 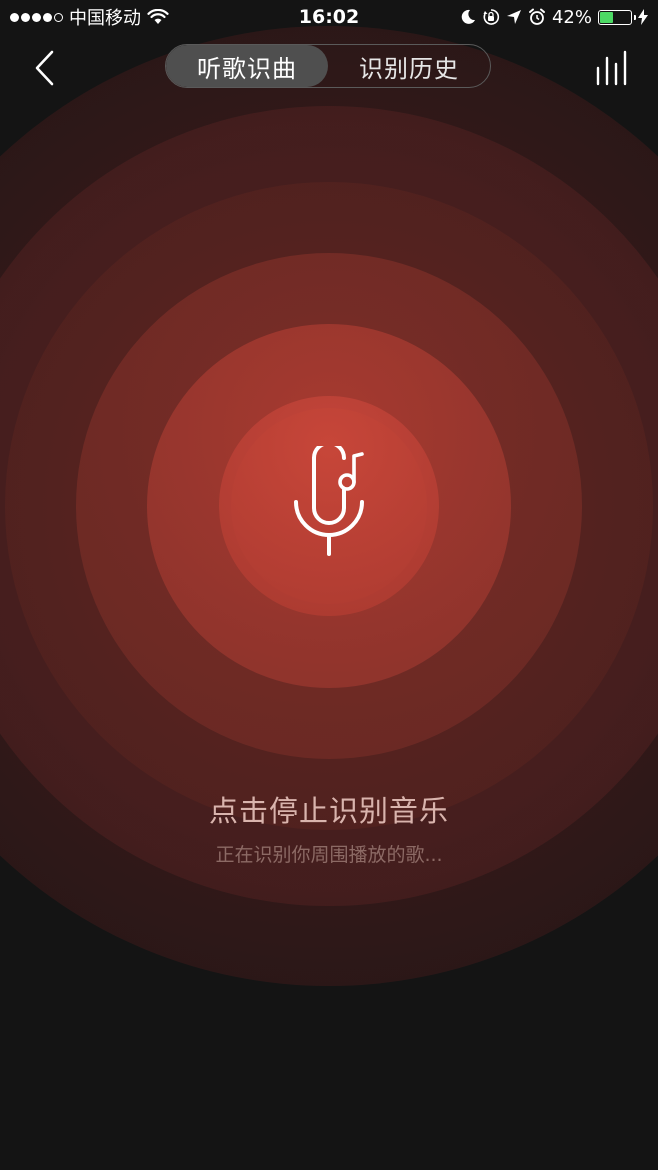 What do you see at coordinates (606, 17) in the screenshot?
I see `battery-fill` at bounding box center [606, 17].